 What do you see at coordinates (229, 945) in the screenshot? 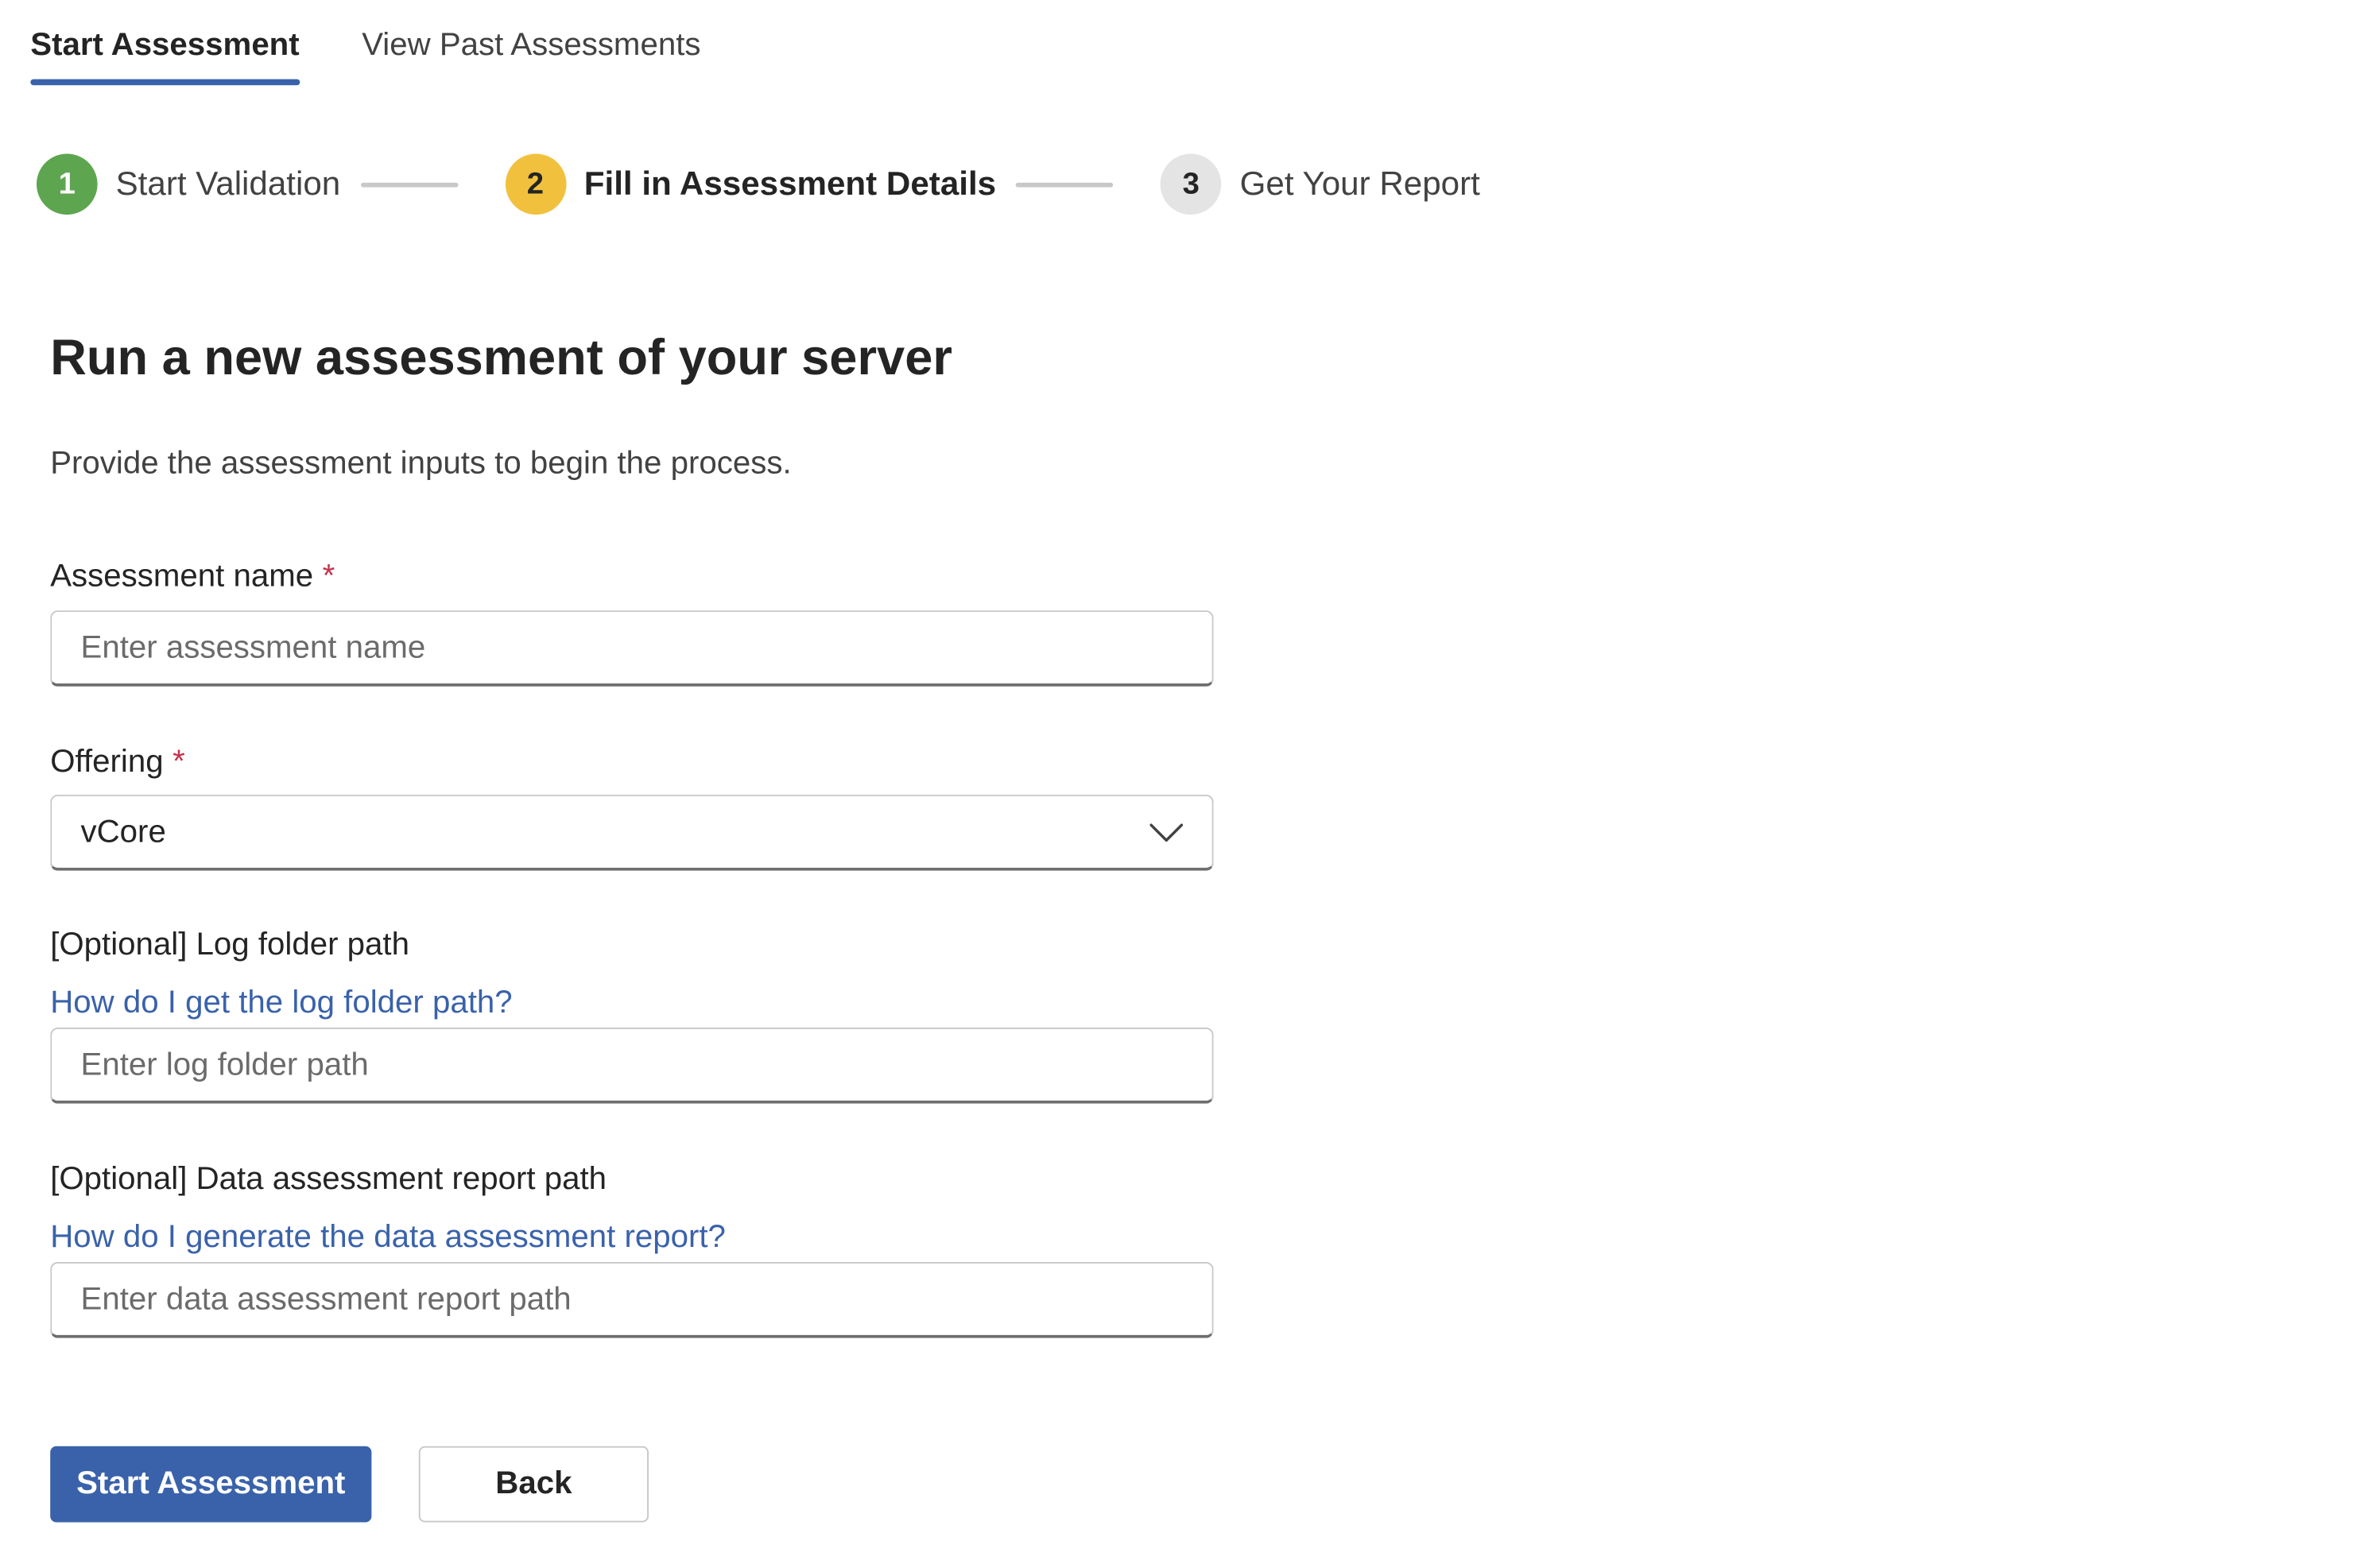
I see `log-folder-label: [Optional] Log folder path` at bounding box center [229, 945].